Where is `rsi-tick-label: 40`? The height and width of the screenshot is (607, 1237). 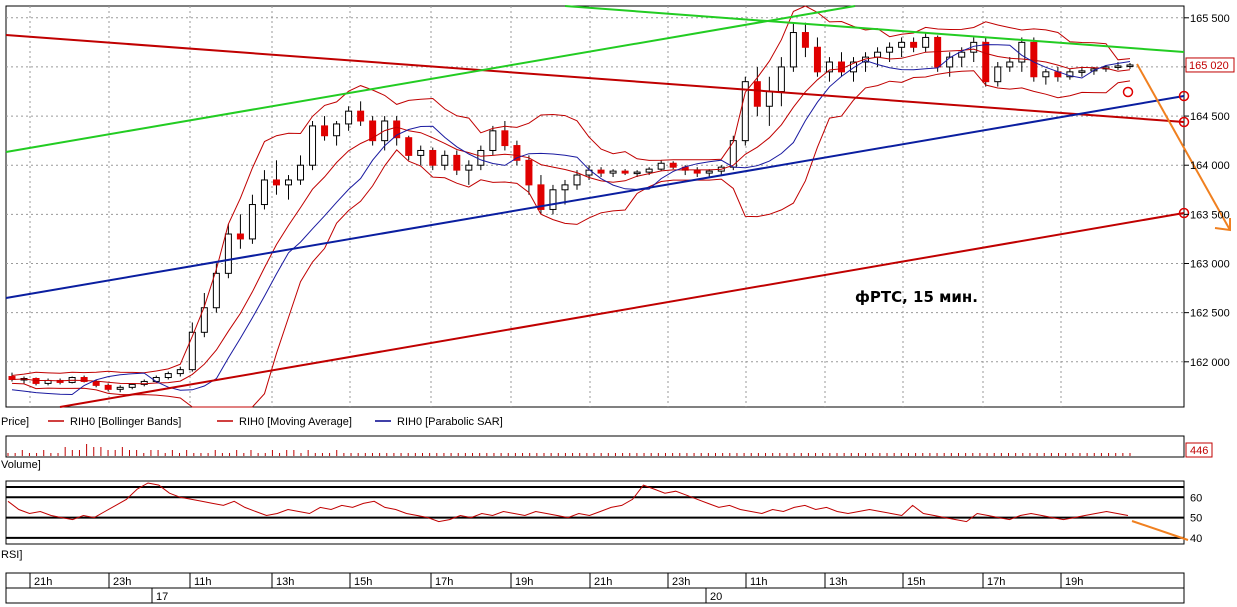
rsi-tick-label: 40 is located at coordinates (1196, 539).